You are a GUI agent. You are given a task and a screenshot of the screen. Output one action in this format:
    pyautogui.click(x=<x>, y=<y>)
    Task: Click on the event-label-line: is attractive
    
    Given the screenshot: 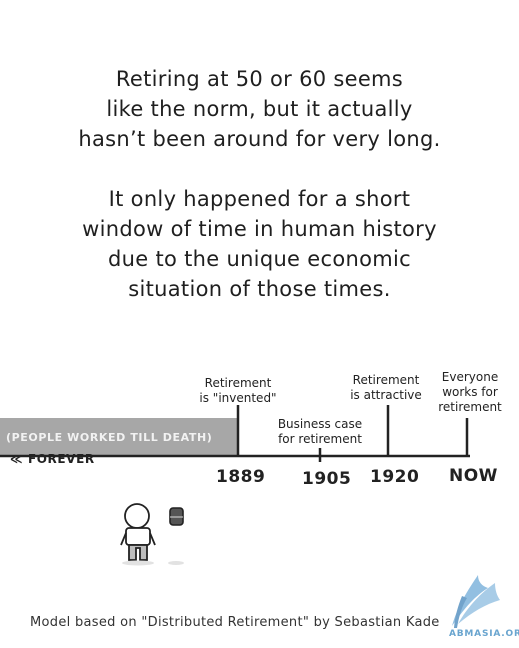 What is the action you would take?
    pyautogui.click(x=386, y=395)
    